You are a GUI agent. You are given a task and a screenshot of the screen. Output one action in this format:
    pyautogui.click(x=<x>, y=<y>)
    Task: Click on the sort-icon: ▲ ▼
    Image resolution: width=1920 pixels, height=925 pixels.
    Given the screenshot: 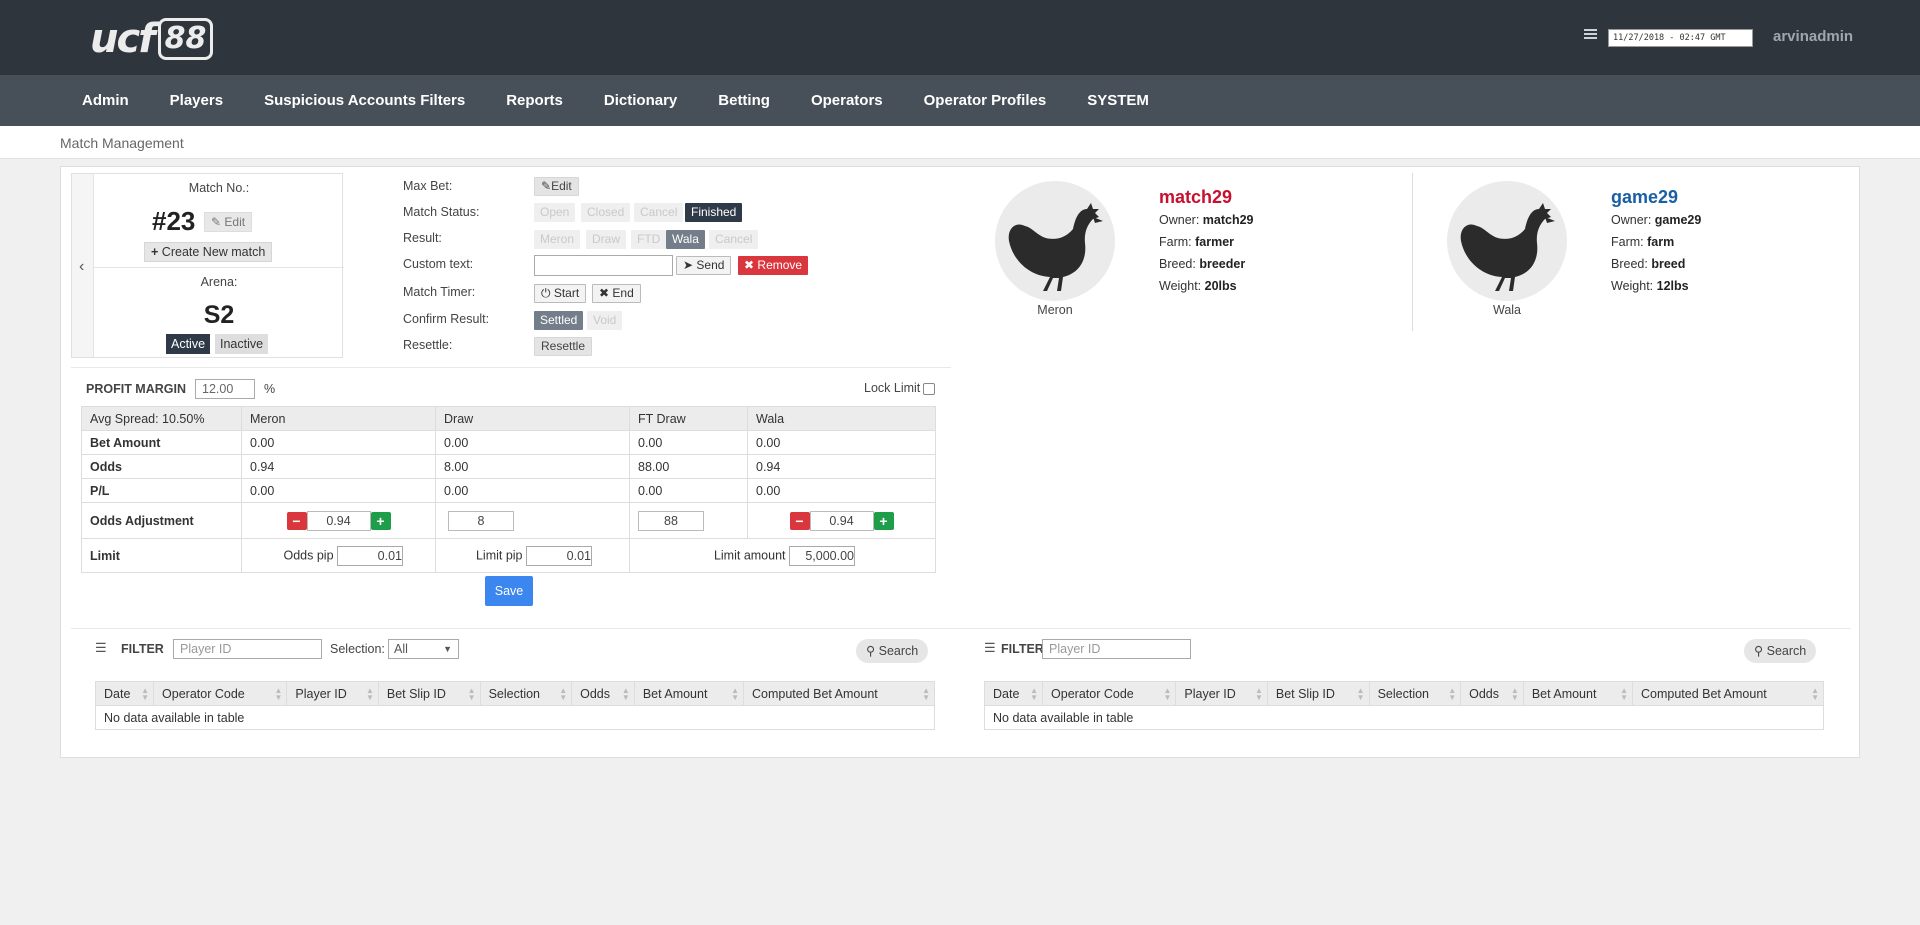 What is the action you would take?
    pyautogui.click(x=369, y=694)
    